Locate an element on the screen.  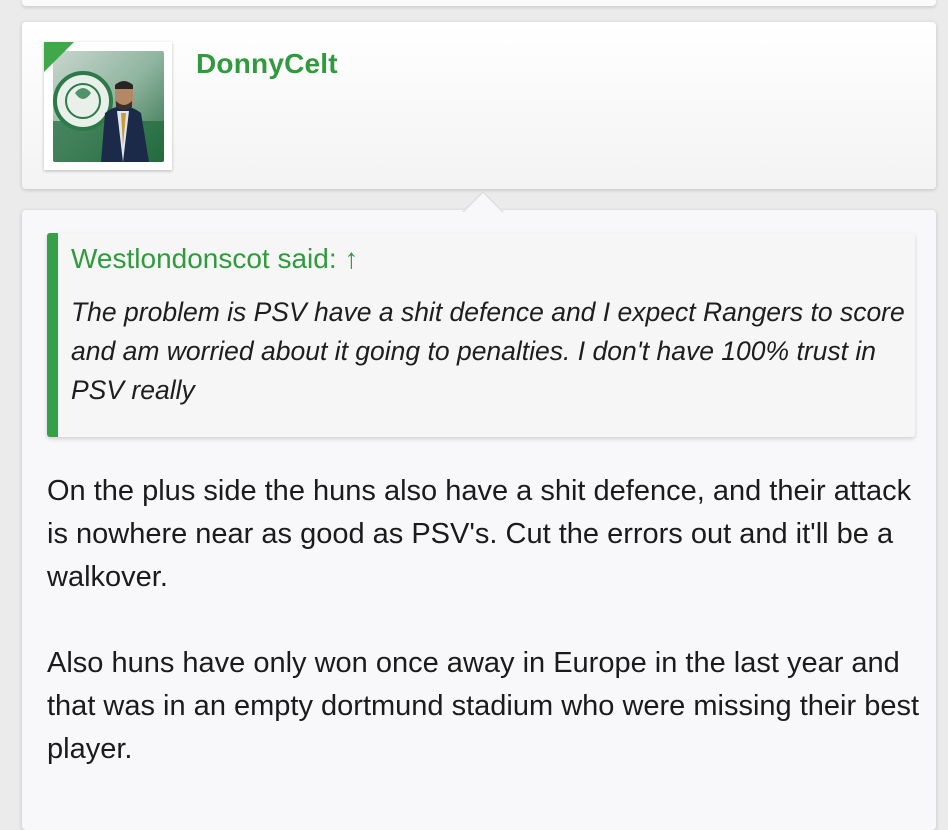
avatar-frame is located at coordinates (108, 106).